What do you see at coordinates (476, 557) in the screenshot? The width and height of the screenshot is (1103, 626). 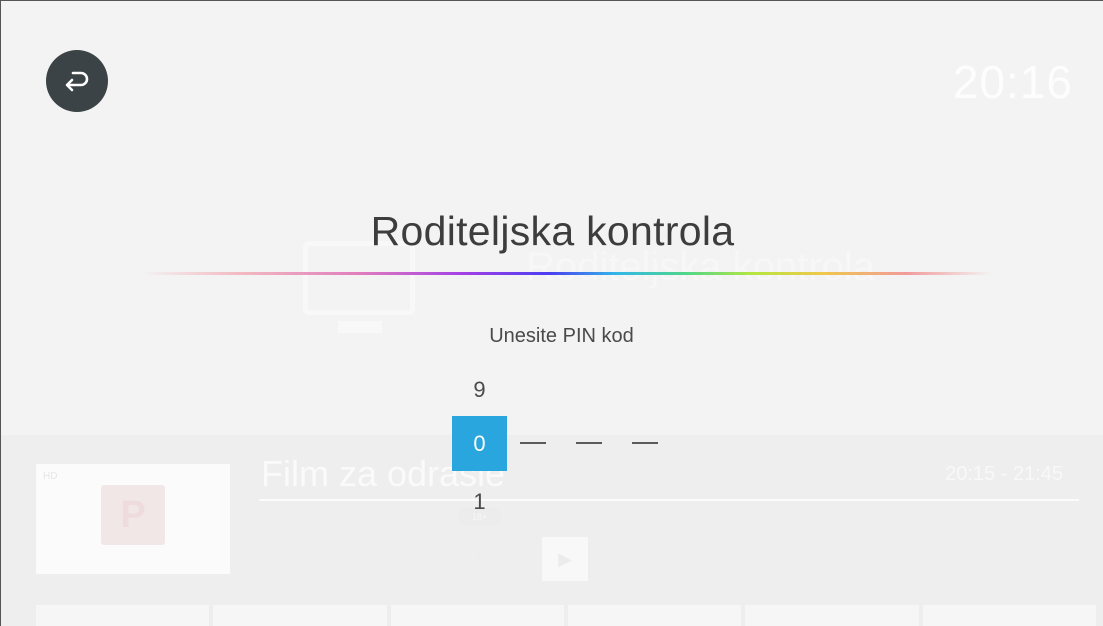 I see `background-rewind-icon: ↺` at bounding box center [476, 557].